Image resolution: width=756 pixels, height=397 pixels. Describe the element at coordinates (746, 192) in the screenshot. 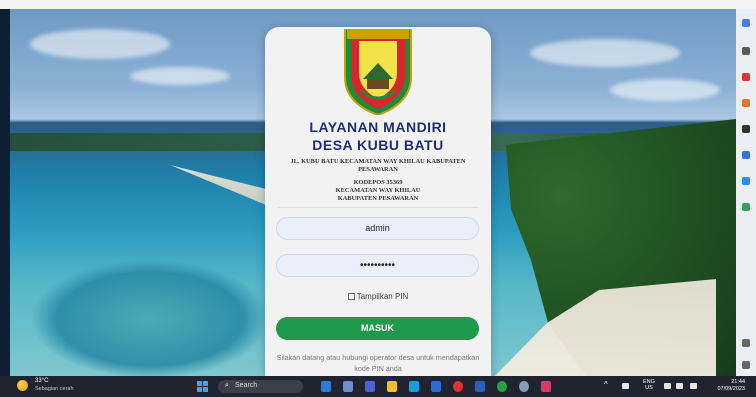

I see `right-sidebar` at that location.